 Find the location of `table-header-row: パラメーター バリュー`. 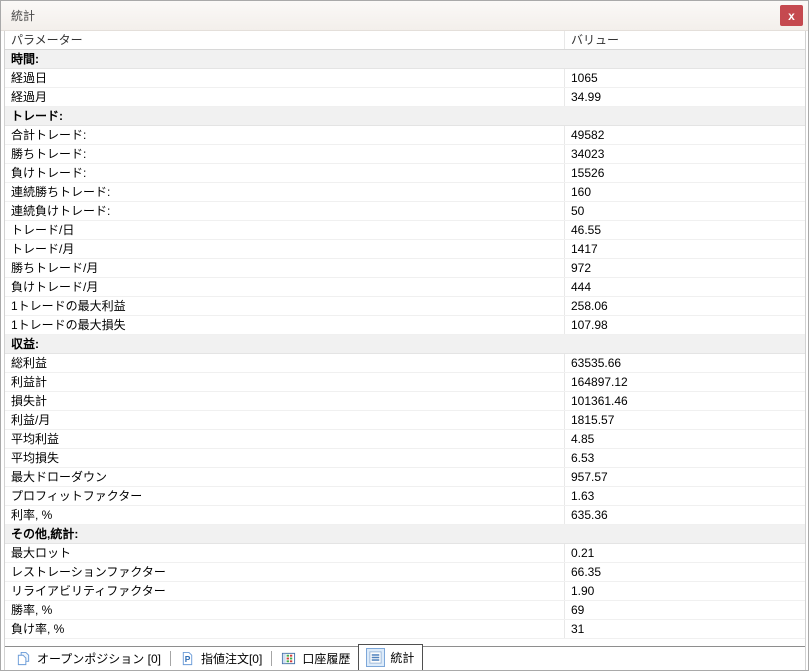

table-header-row: パラメーター バリュー is located at coordinates (405, 40).